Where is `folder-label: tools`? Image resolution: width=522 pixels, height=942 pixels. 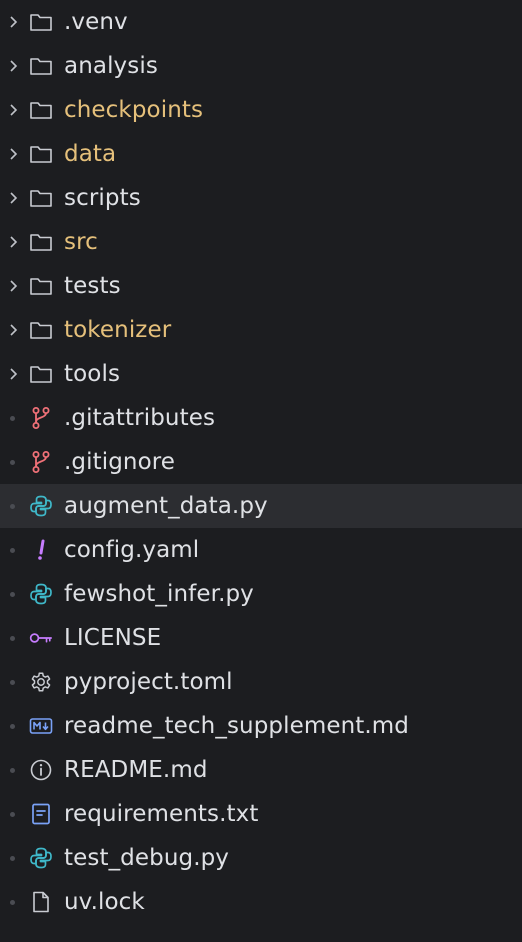
folder-label: tools is located at coordinates (92, 374).